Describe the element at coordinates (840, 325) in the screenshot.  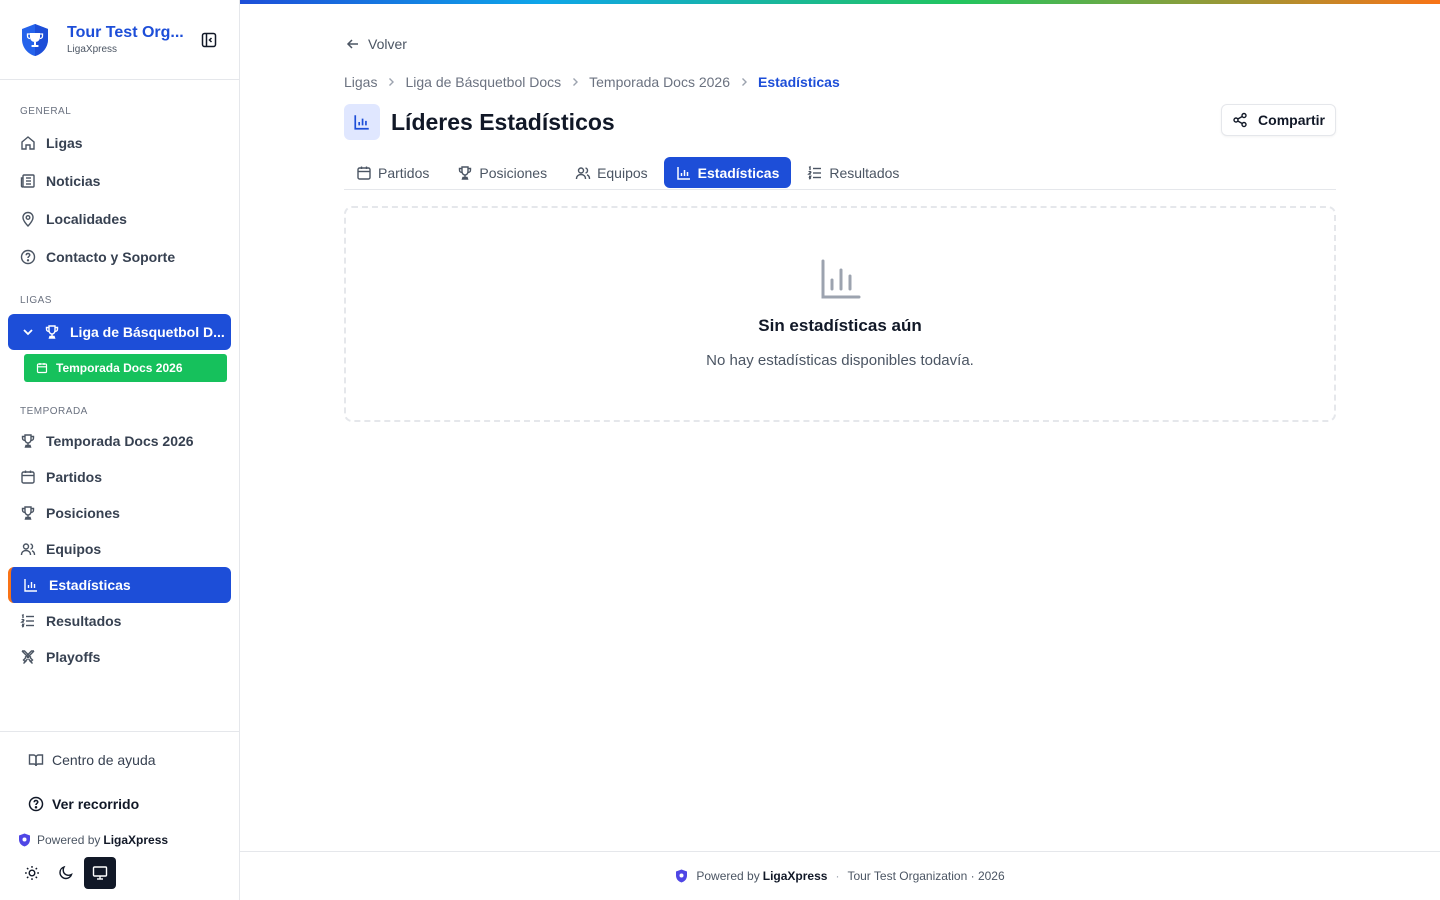
I see `empty-state-title: Sin estadísticas aún` at that location.